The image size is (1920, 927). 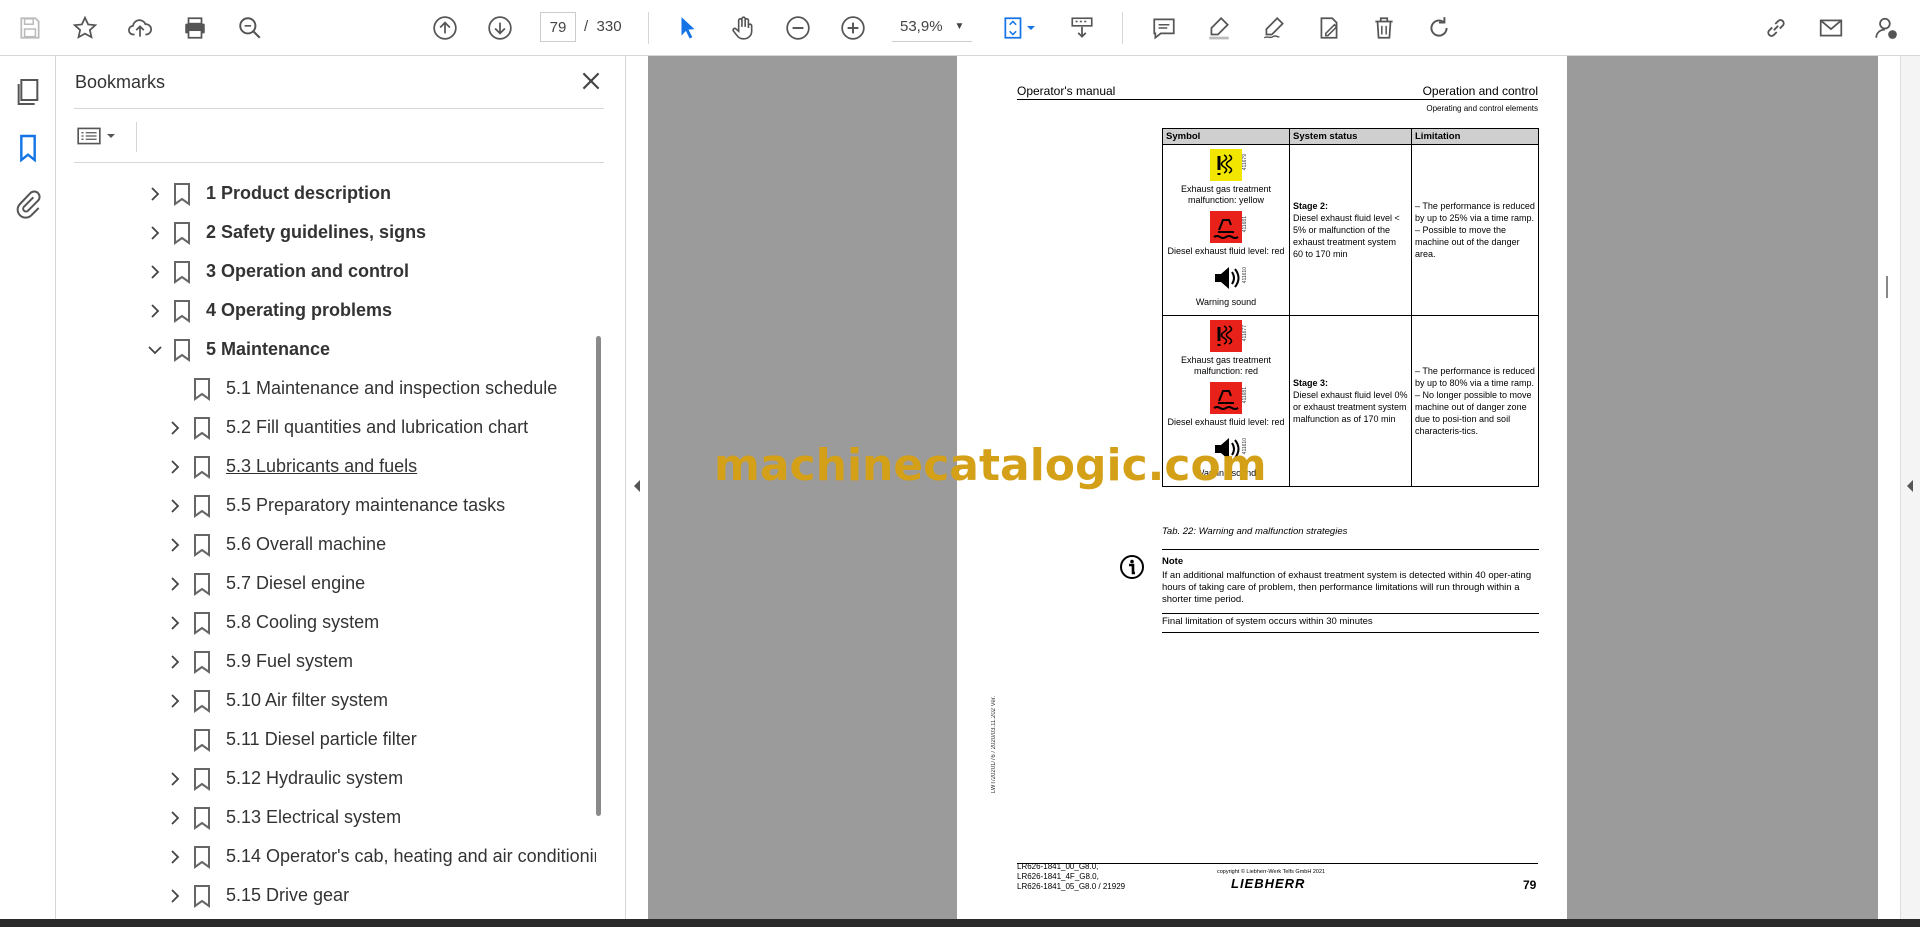 What do you see at coordinates (106, 137) in the screenshot?
I see `bookmark-options-button` at bounding box center [106, 137].